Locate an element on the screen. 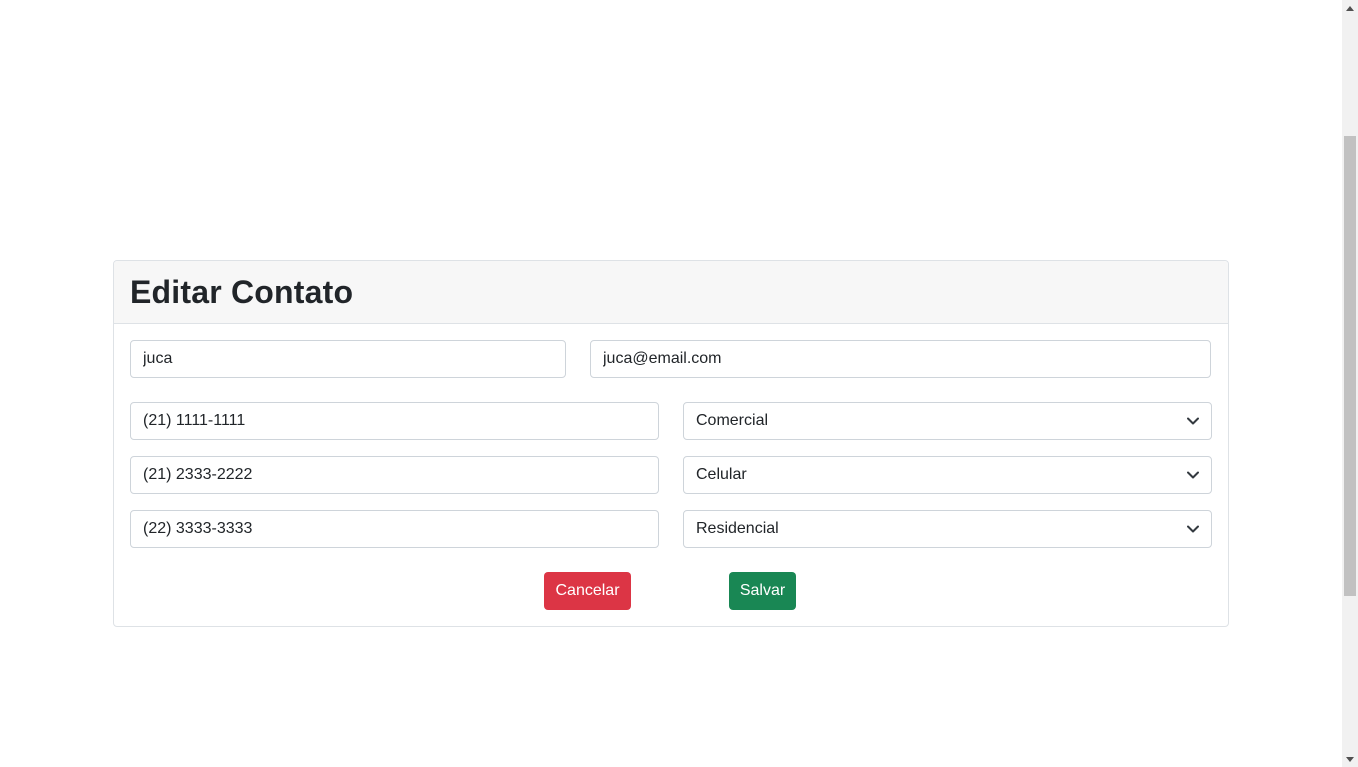 The width and height of the screenshot is (1358, 767). phone-type-value-3: Residencial is located at coordinates (737, 528).